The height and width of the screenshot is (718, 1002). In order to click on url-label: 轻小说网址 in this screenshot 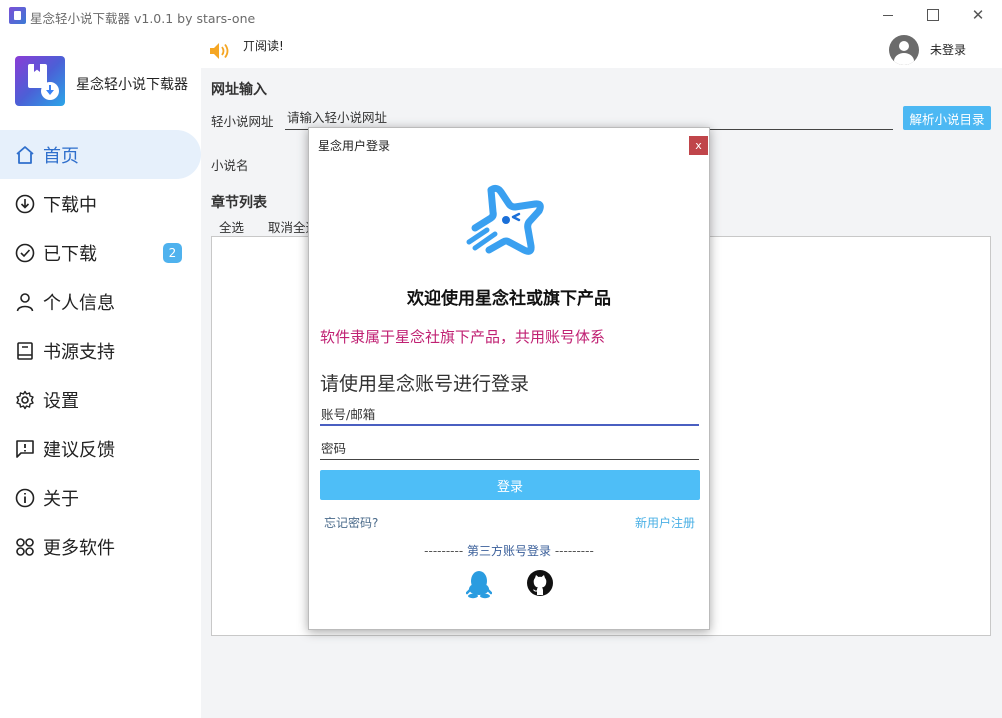, I will do `click(242, 121)`.